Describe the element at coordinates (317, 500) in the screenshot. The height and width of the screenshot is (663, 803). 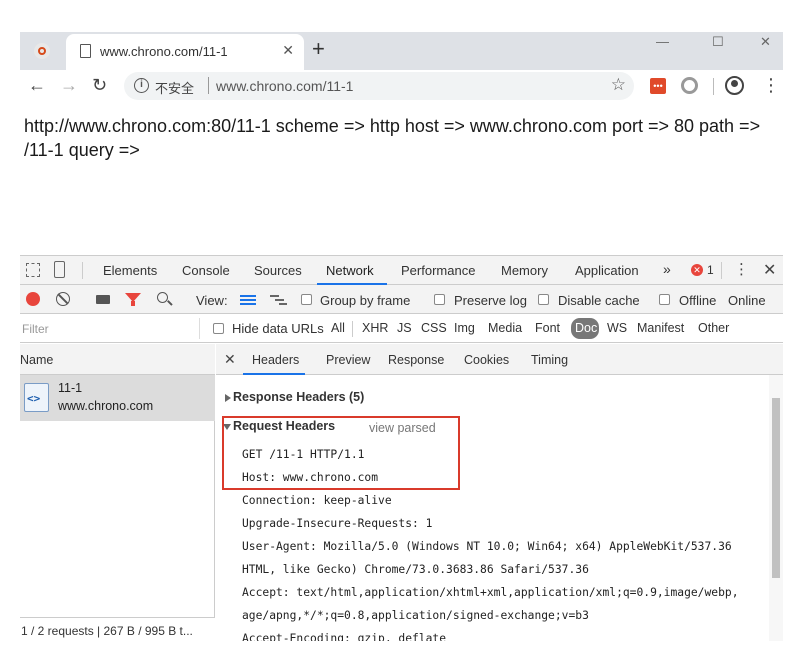
I see `header-line: Connection: keep-alive` at that location.